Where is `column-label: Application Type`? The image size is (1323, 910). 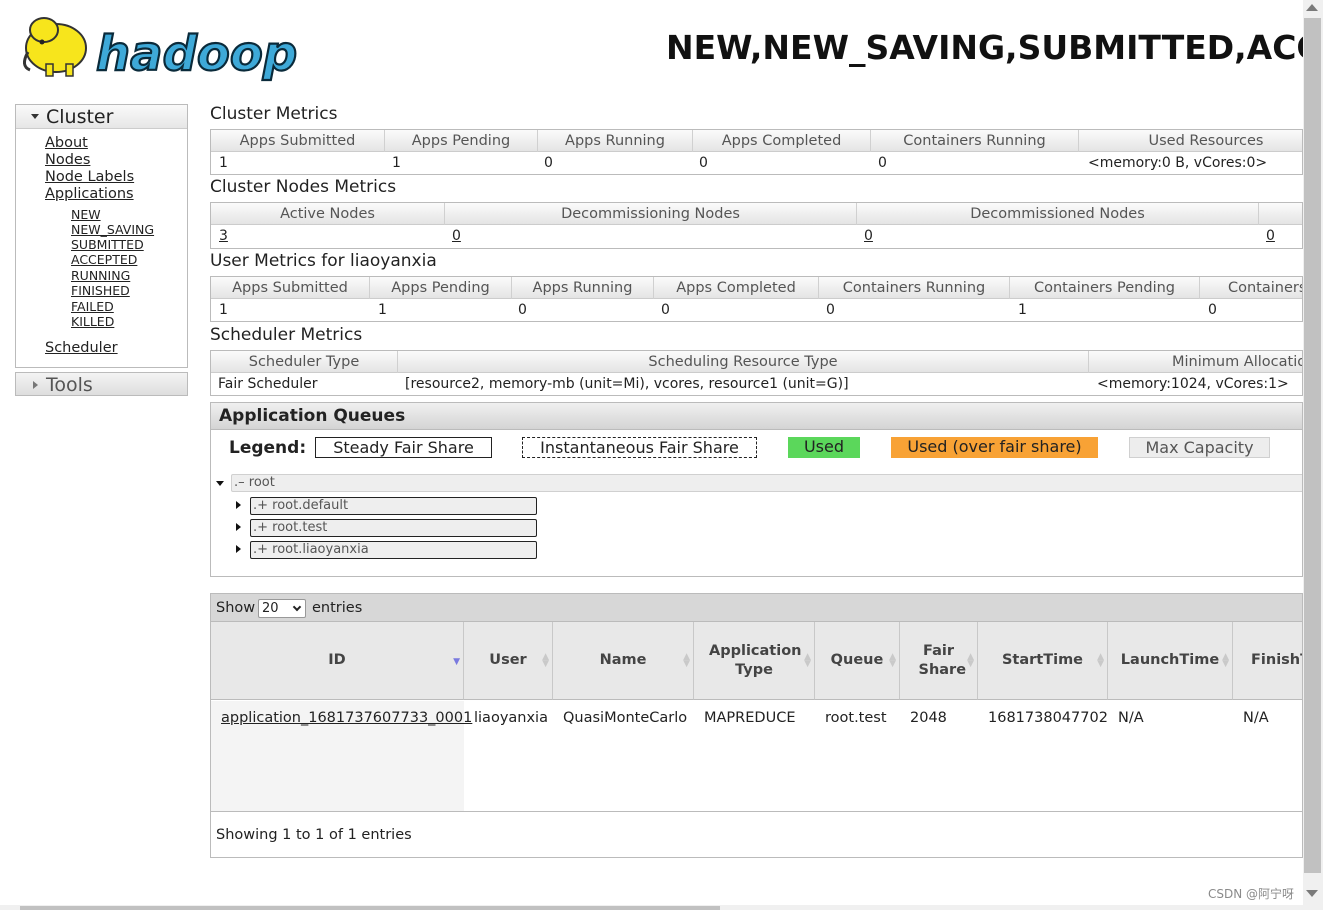 column-label: Application Type is located at coordinates (755, 660).